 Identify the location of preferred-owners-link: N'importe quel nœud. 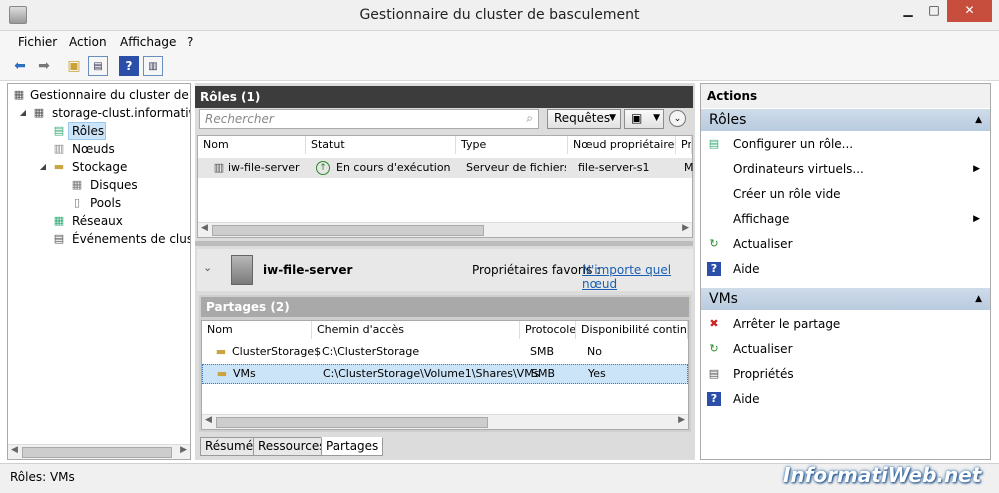
(637, 277).